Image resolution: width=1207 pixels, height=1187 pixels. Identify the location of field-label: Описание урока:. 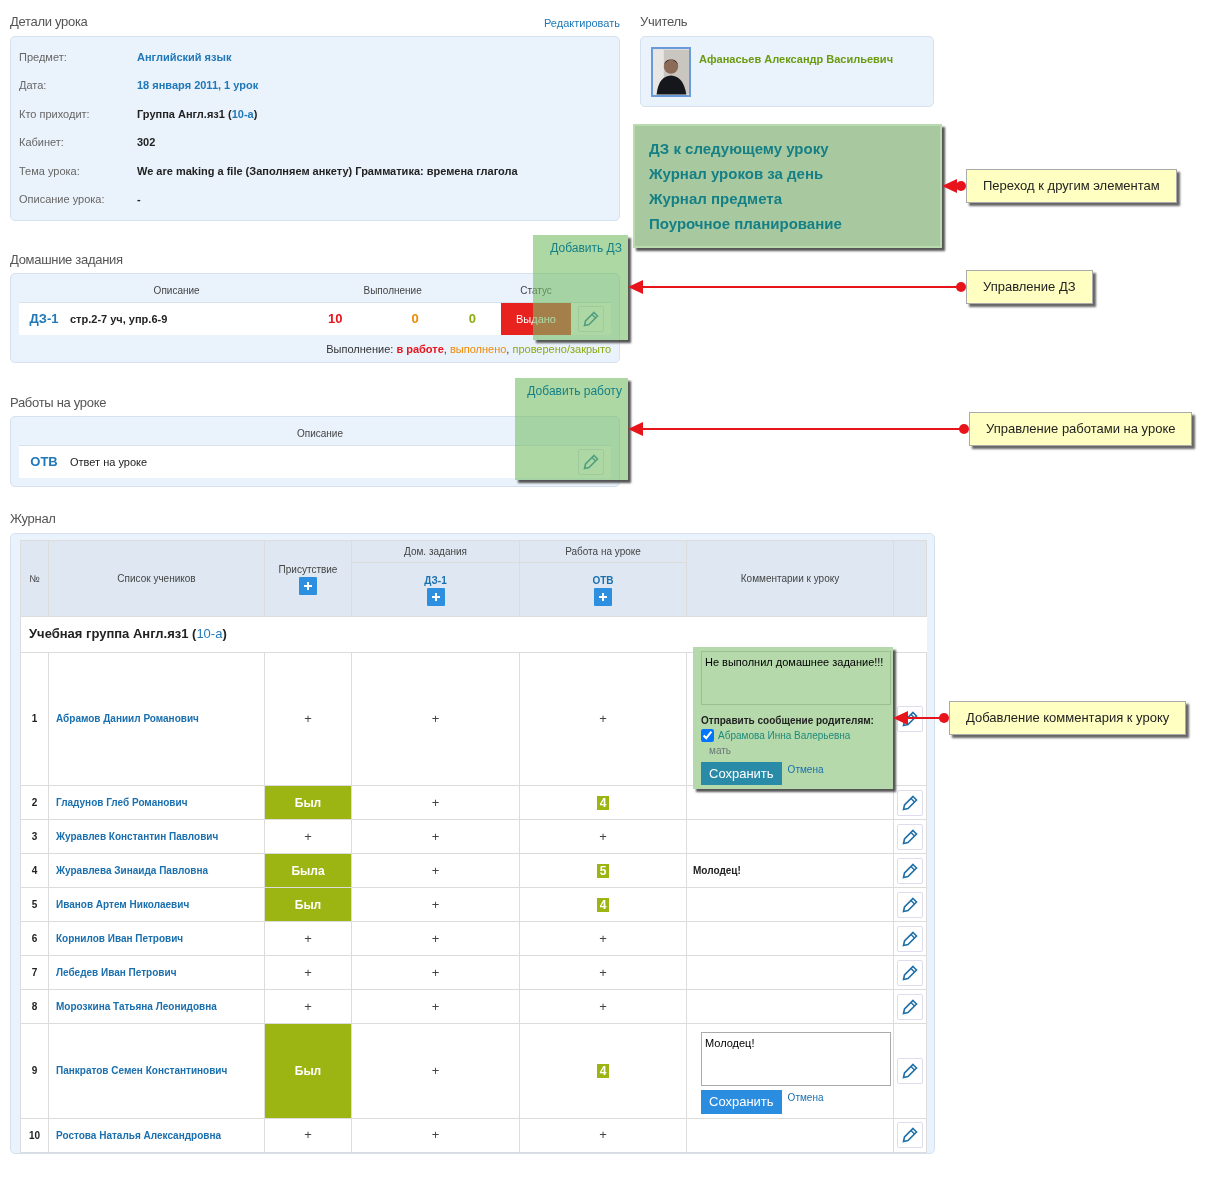
(62, 199).